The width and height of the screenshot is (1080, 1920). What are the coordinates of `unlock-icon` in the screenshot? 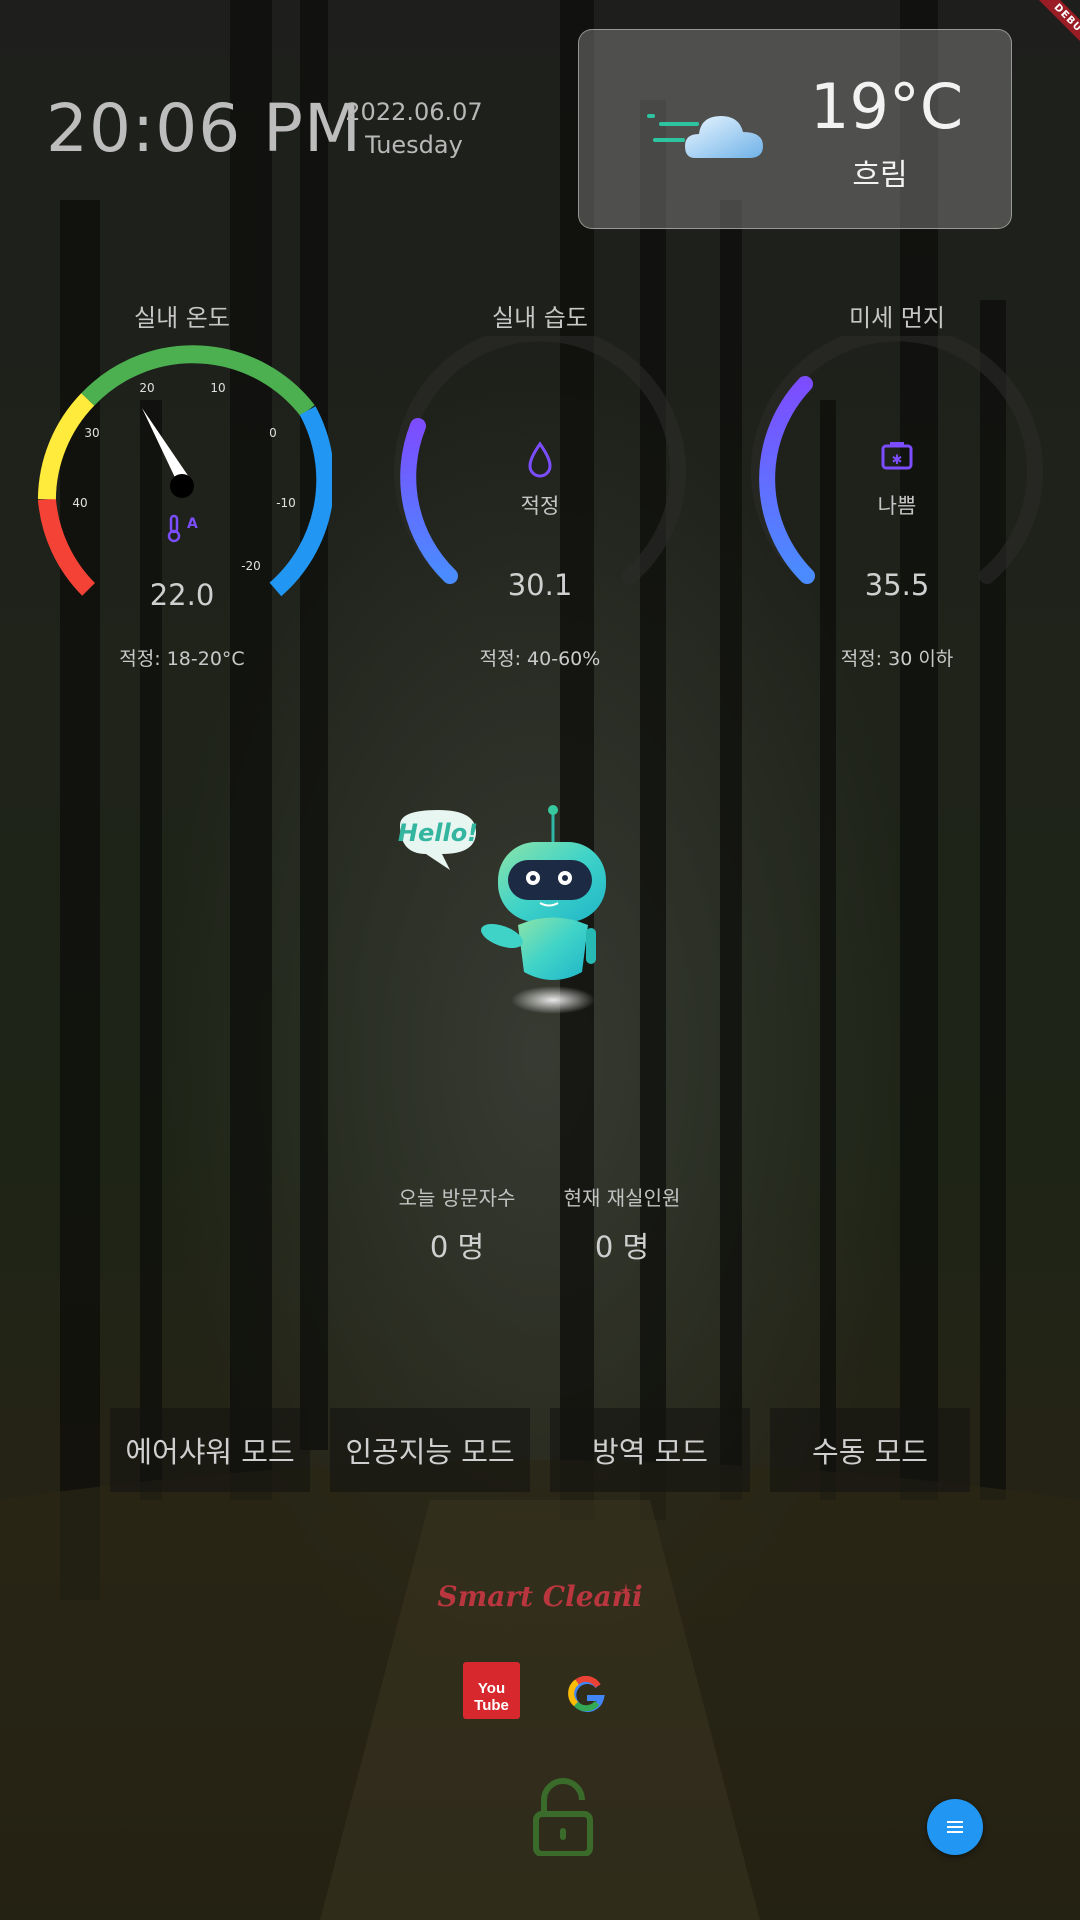 It's located at (563, 1817).